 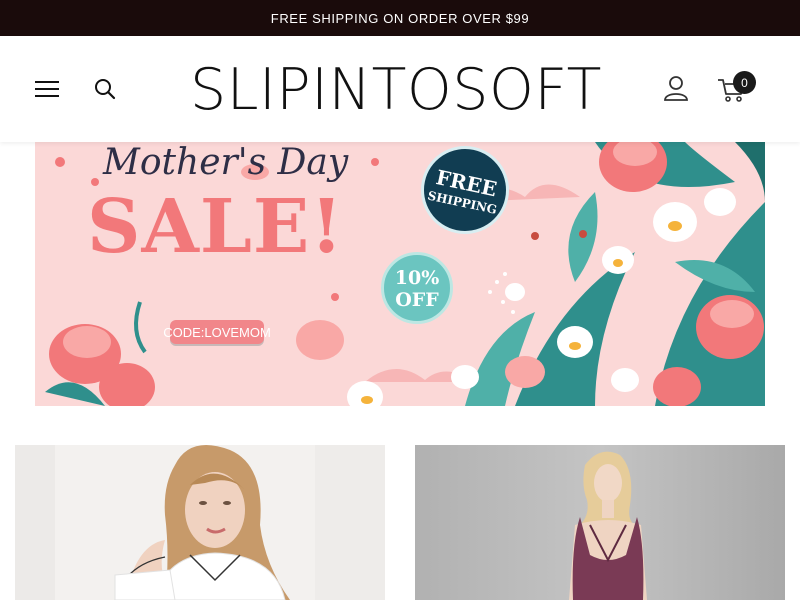 I want to click on search-icon, so click(x=105, y=89).